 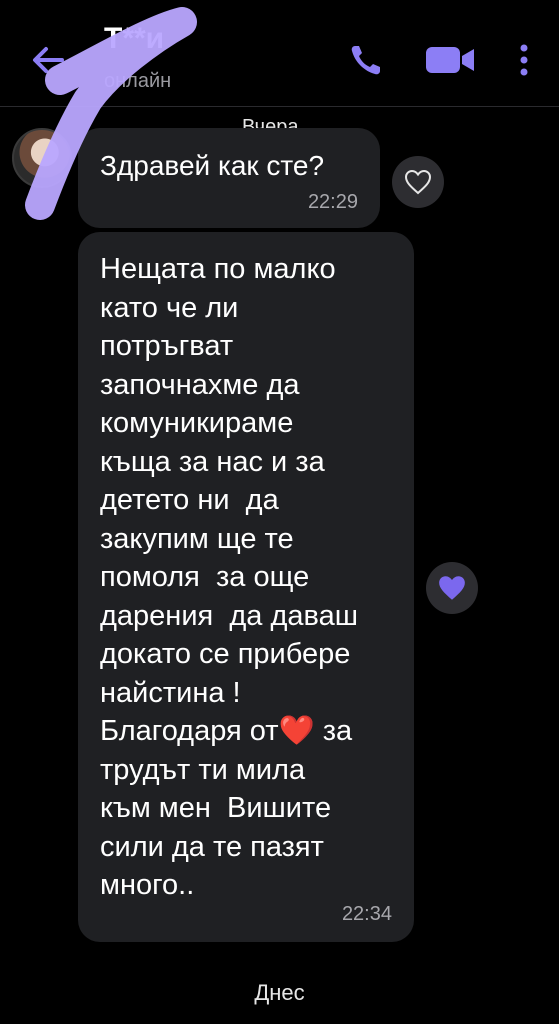 What do you see at coordinates (134, 39) in the screenshot?
I see `contact-name: Т**и` at bounding box center [134, 39].